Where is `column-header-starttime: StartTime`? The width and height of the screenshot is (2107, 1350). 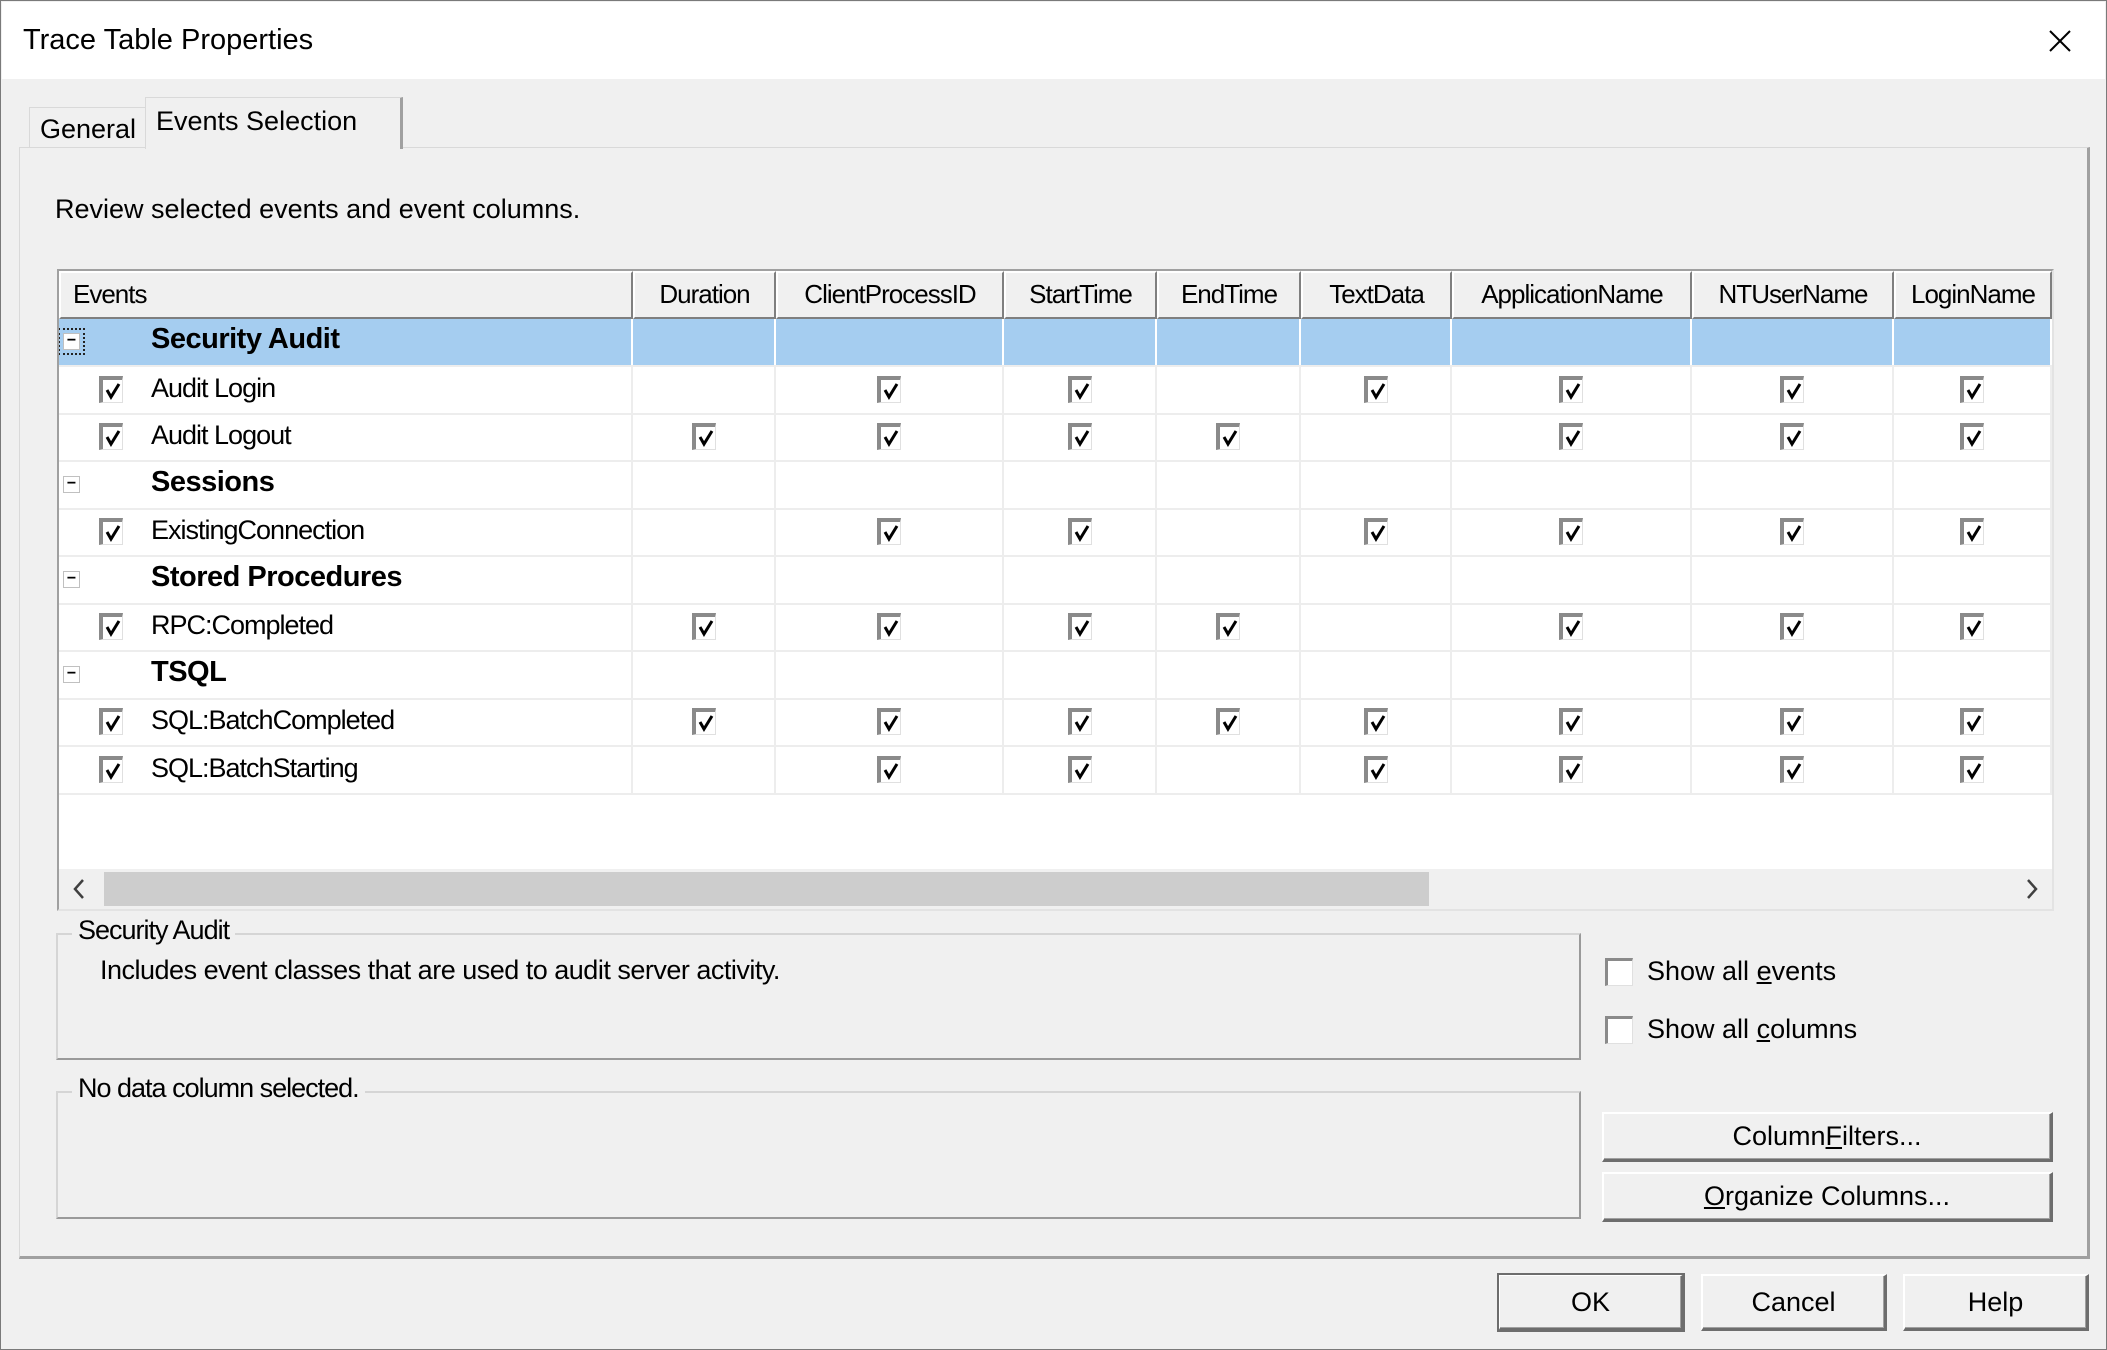
column-header-starttime: StartTime is located at coordinates (1080, 295).